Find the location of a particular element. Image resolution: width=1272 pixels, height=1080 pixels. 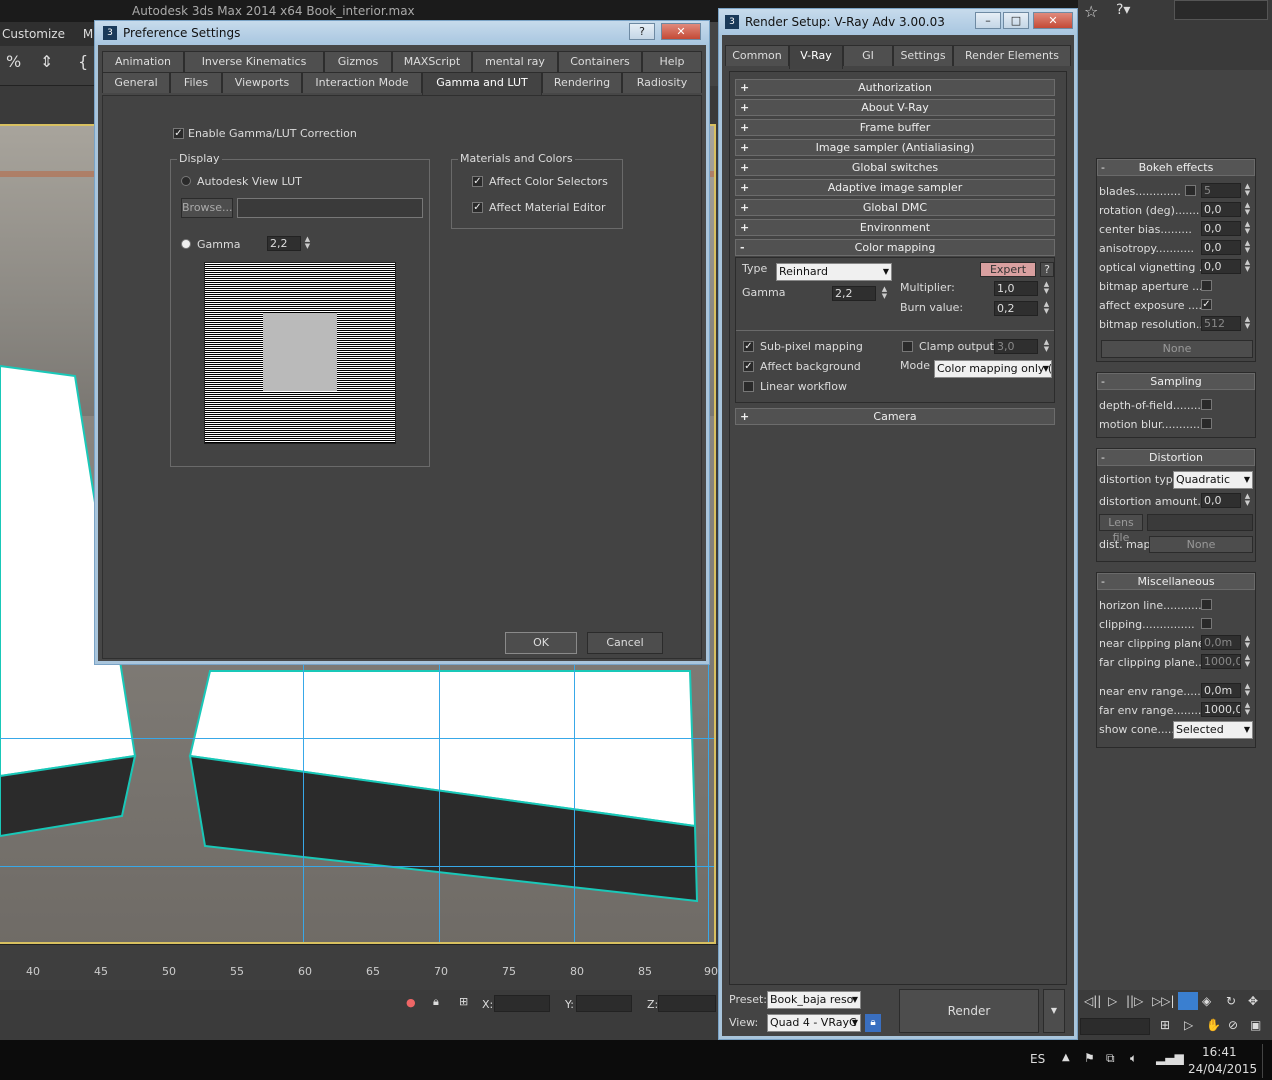

linear-workflow-checkbox is located at coordinates (748, 386).